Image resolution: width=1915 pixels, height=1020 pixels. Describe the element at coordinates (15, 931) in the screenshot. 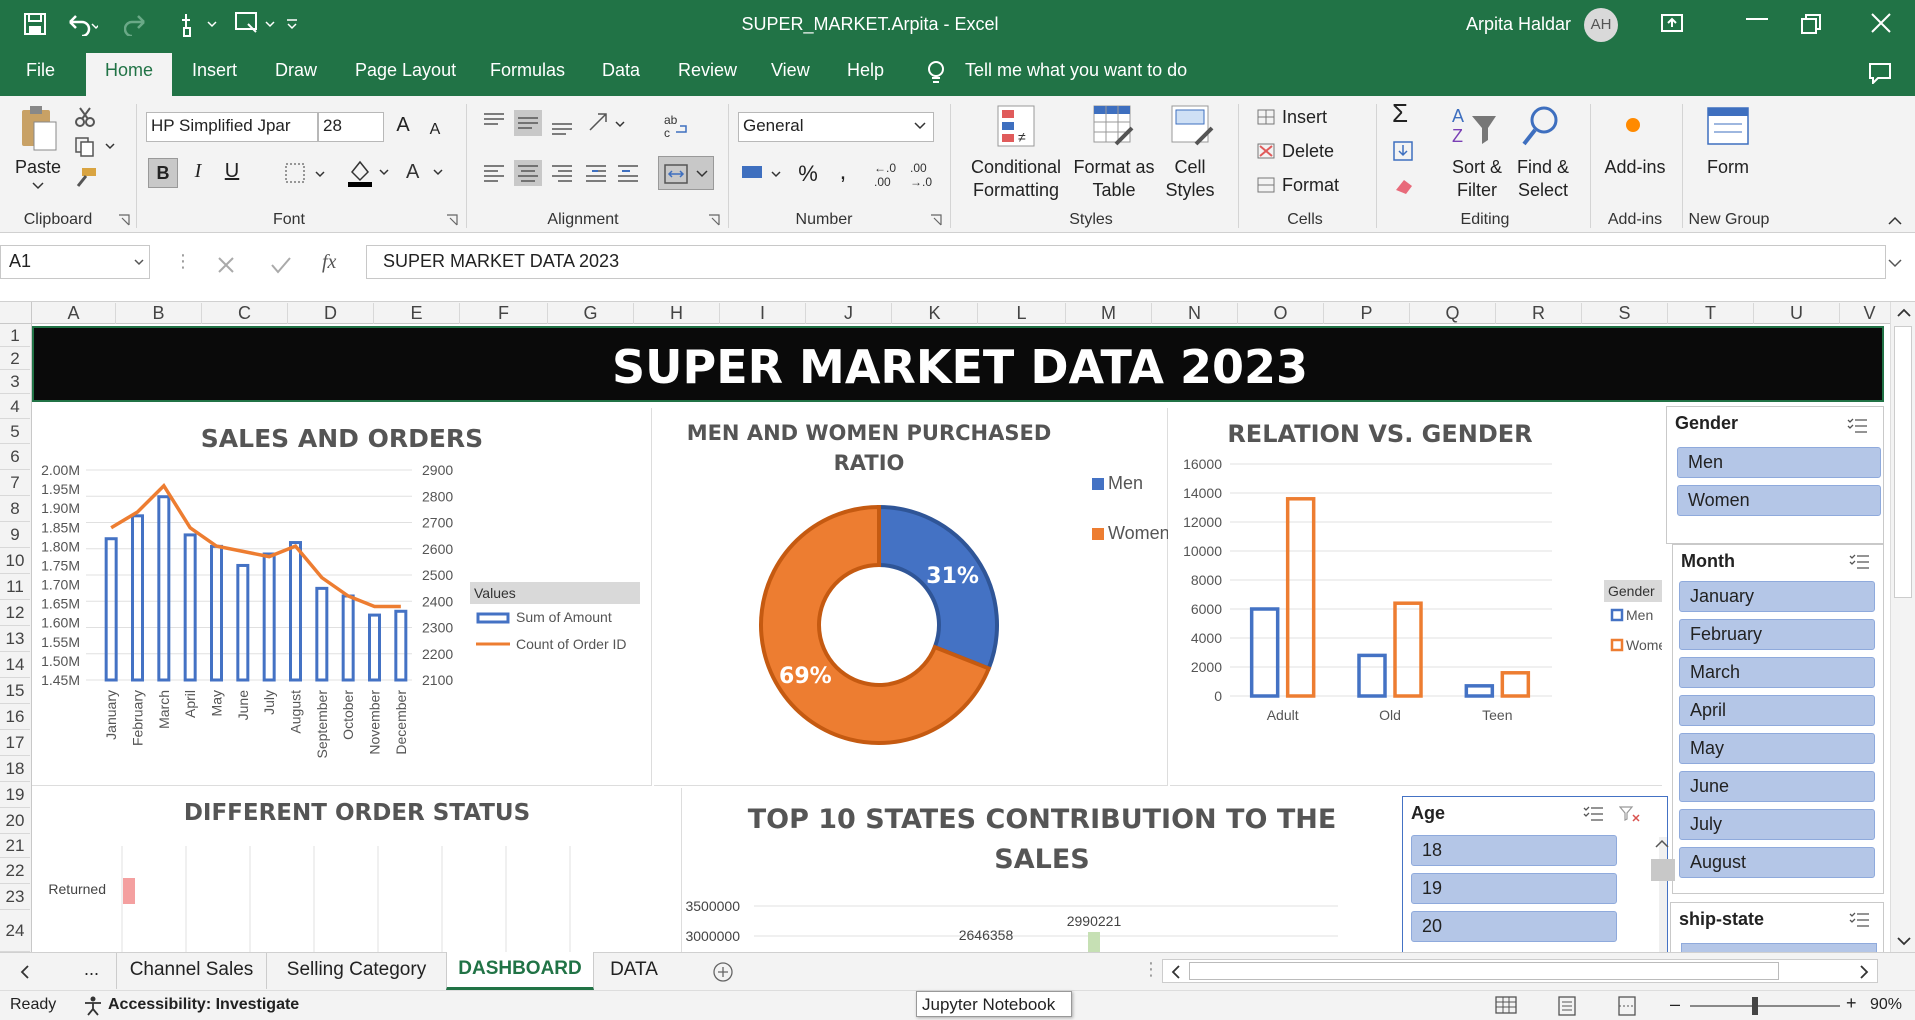

I see `row-header-24: 24` at that location.